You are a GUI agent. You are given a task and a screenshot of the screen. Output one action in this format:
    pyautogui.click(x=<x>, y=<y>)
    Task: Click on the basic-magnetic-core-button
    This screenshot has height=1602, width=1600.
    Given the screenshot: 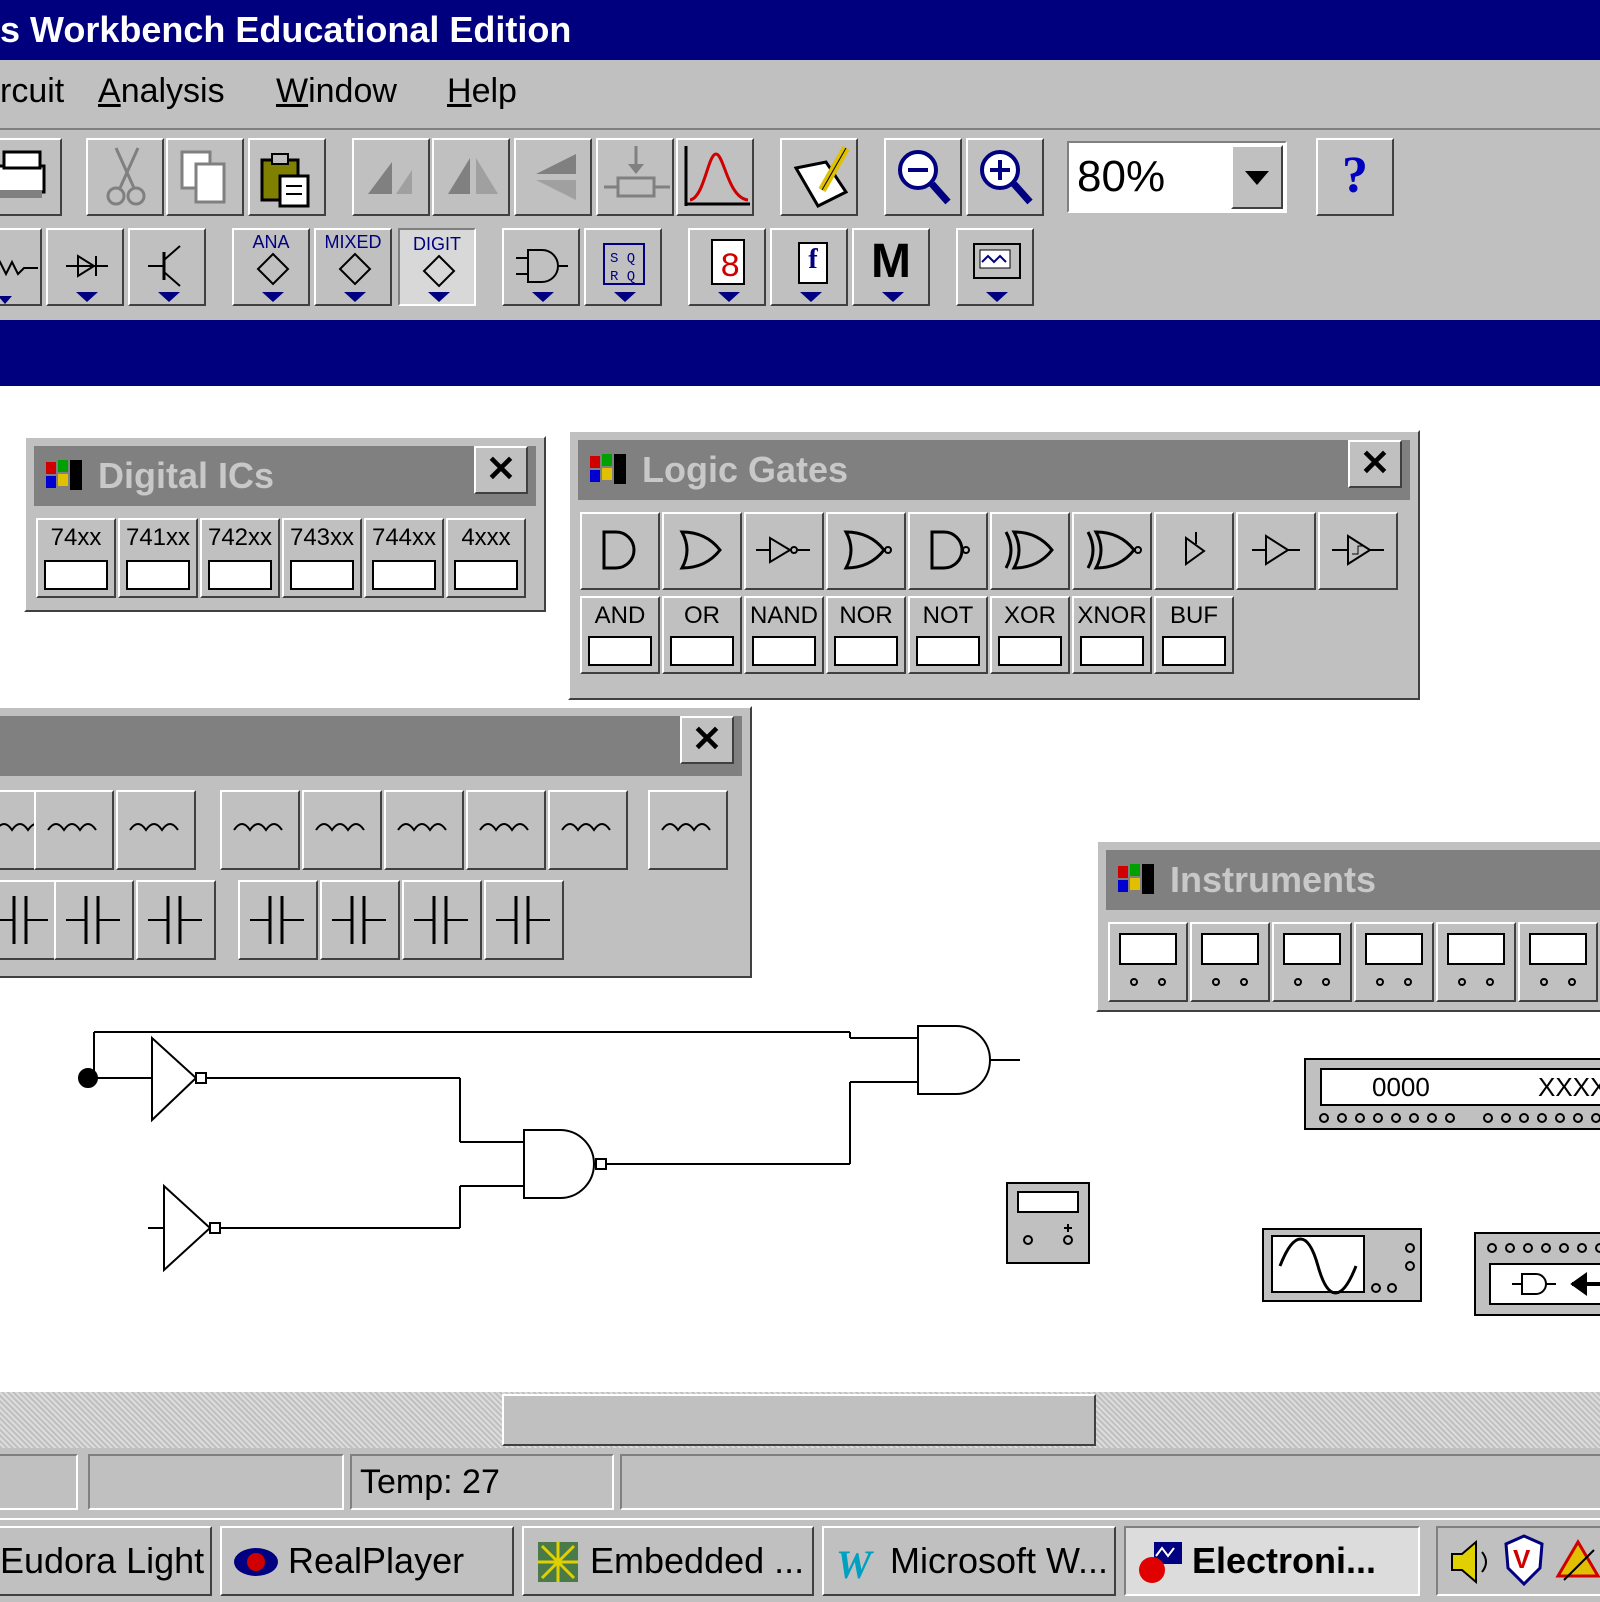 What is the action you would take?
    pyautogui.click(x=360, y=920)
    